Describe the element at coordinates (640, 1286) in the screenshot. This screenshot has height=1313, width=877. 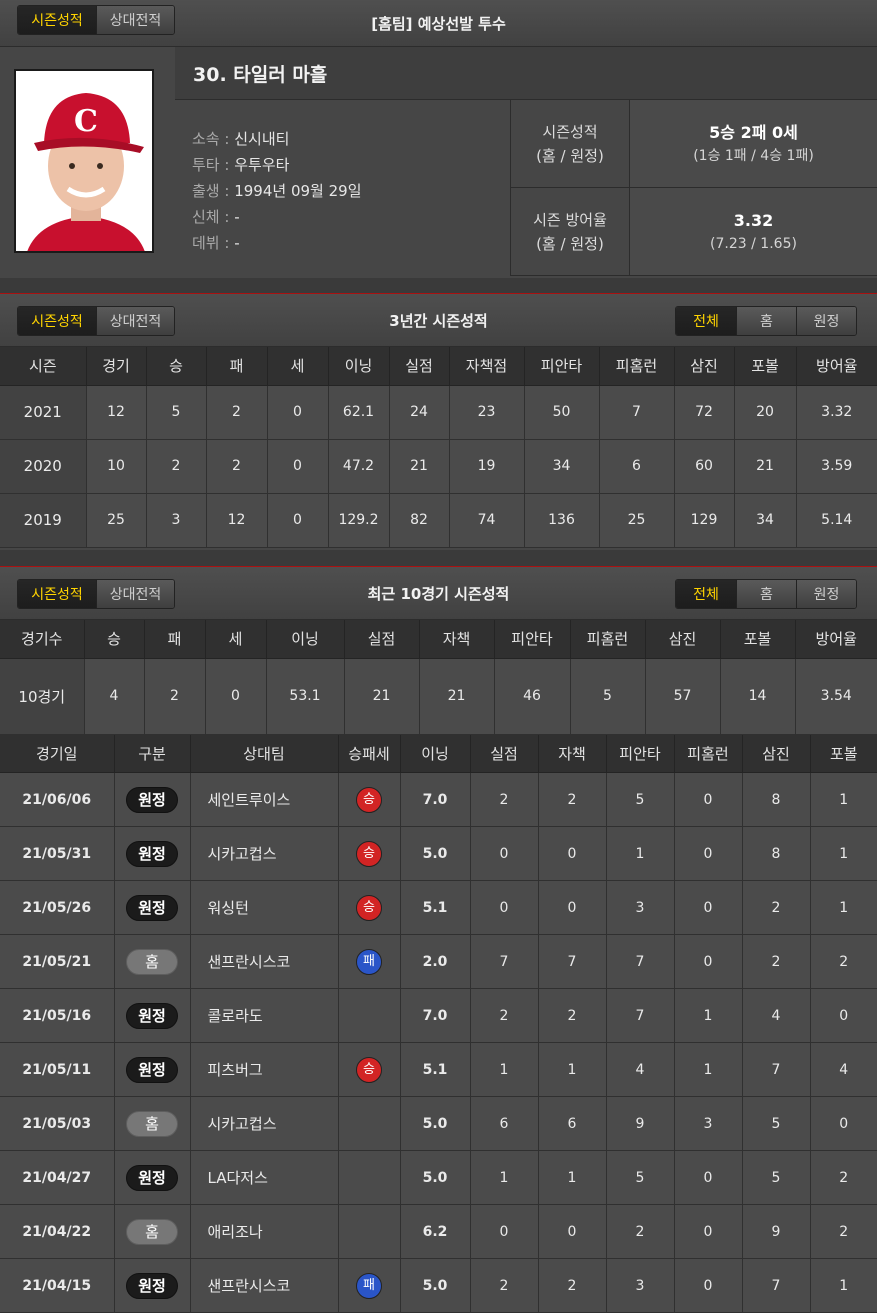
I see `stat-cell: 3` at that location.